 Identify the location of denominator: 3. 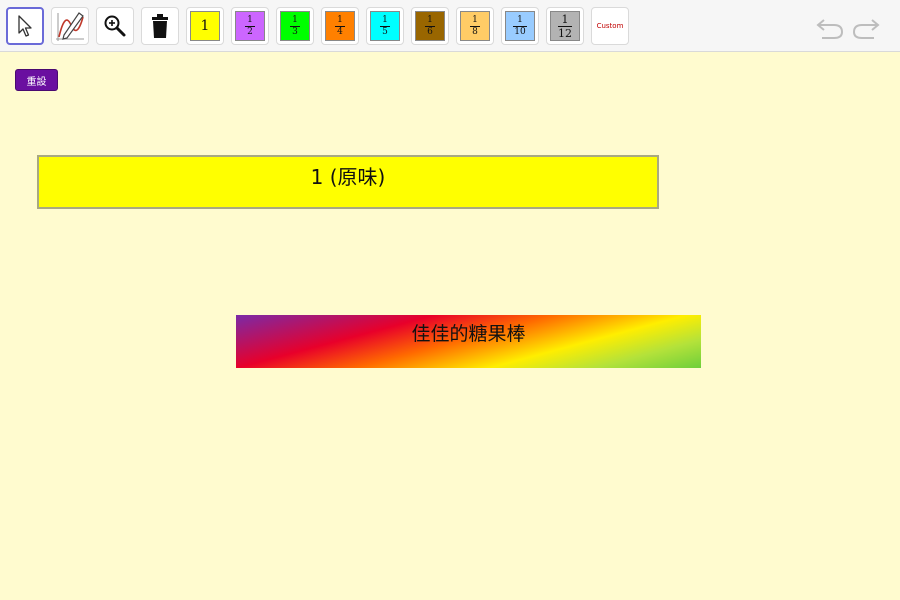
(295, 31).